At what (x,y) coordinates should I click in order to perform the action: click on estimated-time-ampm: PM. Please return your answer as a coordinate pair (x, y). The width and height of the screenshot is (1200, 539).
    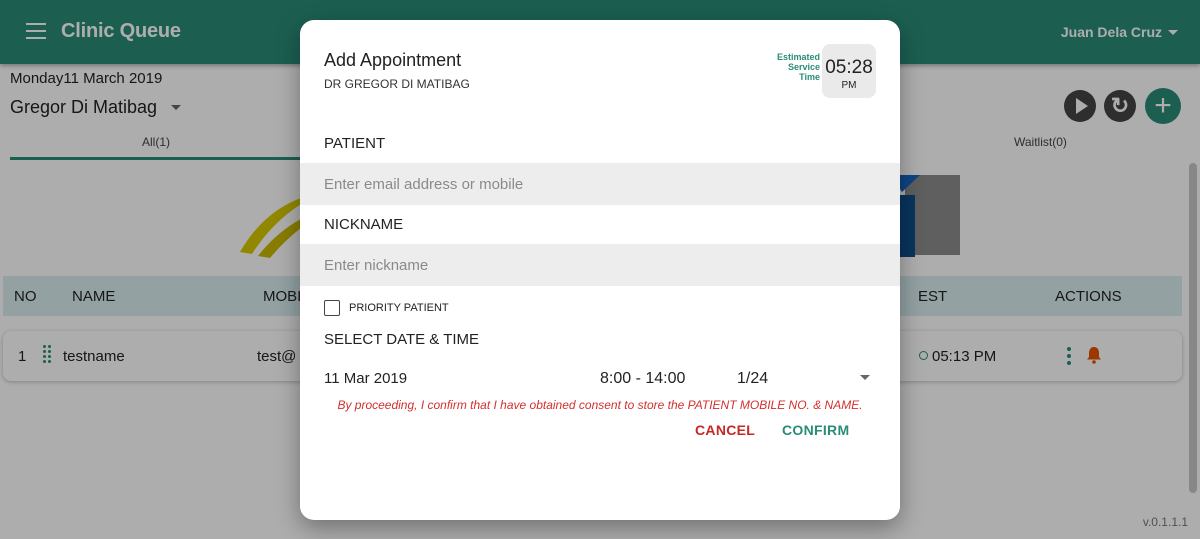
    Looking at the image, I should click on (849, 85).